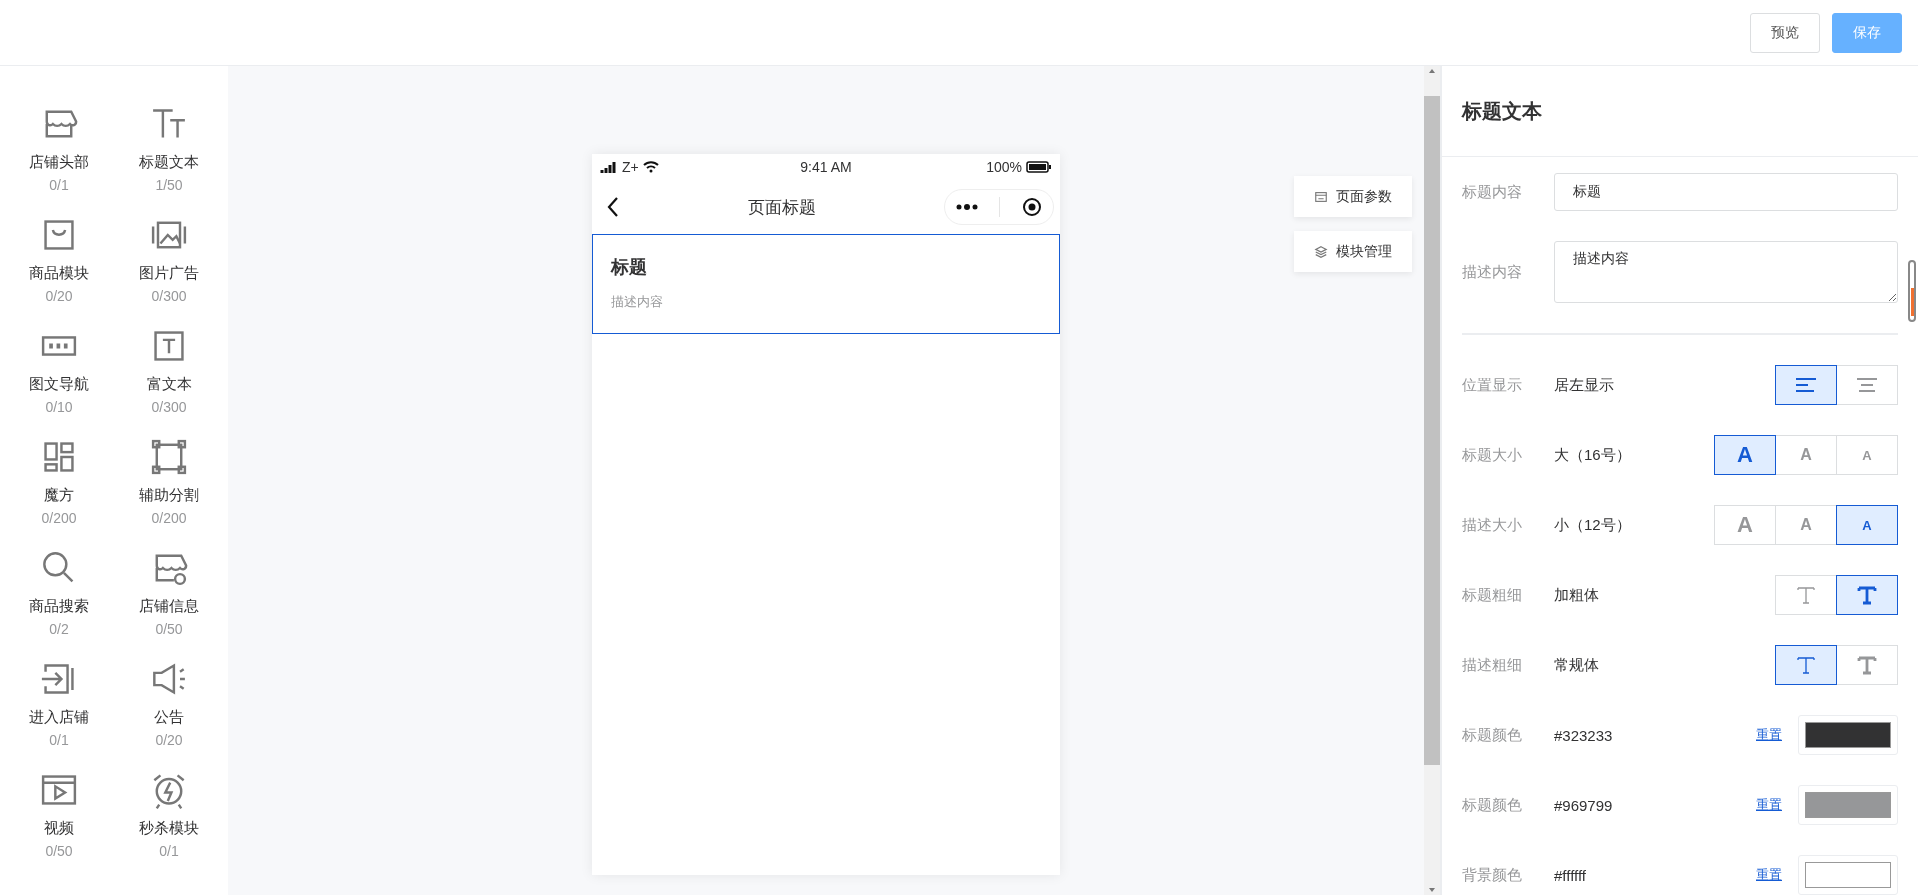 The image size is (1918, 895). Describe the element at coordinates (1004, 167) in the screenshot. I see `battery-text: 100%` at that location.